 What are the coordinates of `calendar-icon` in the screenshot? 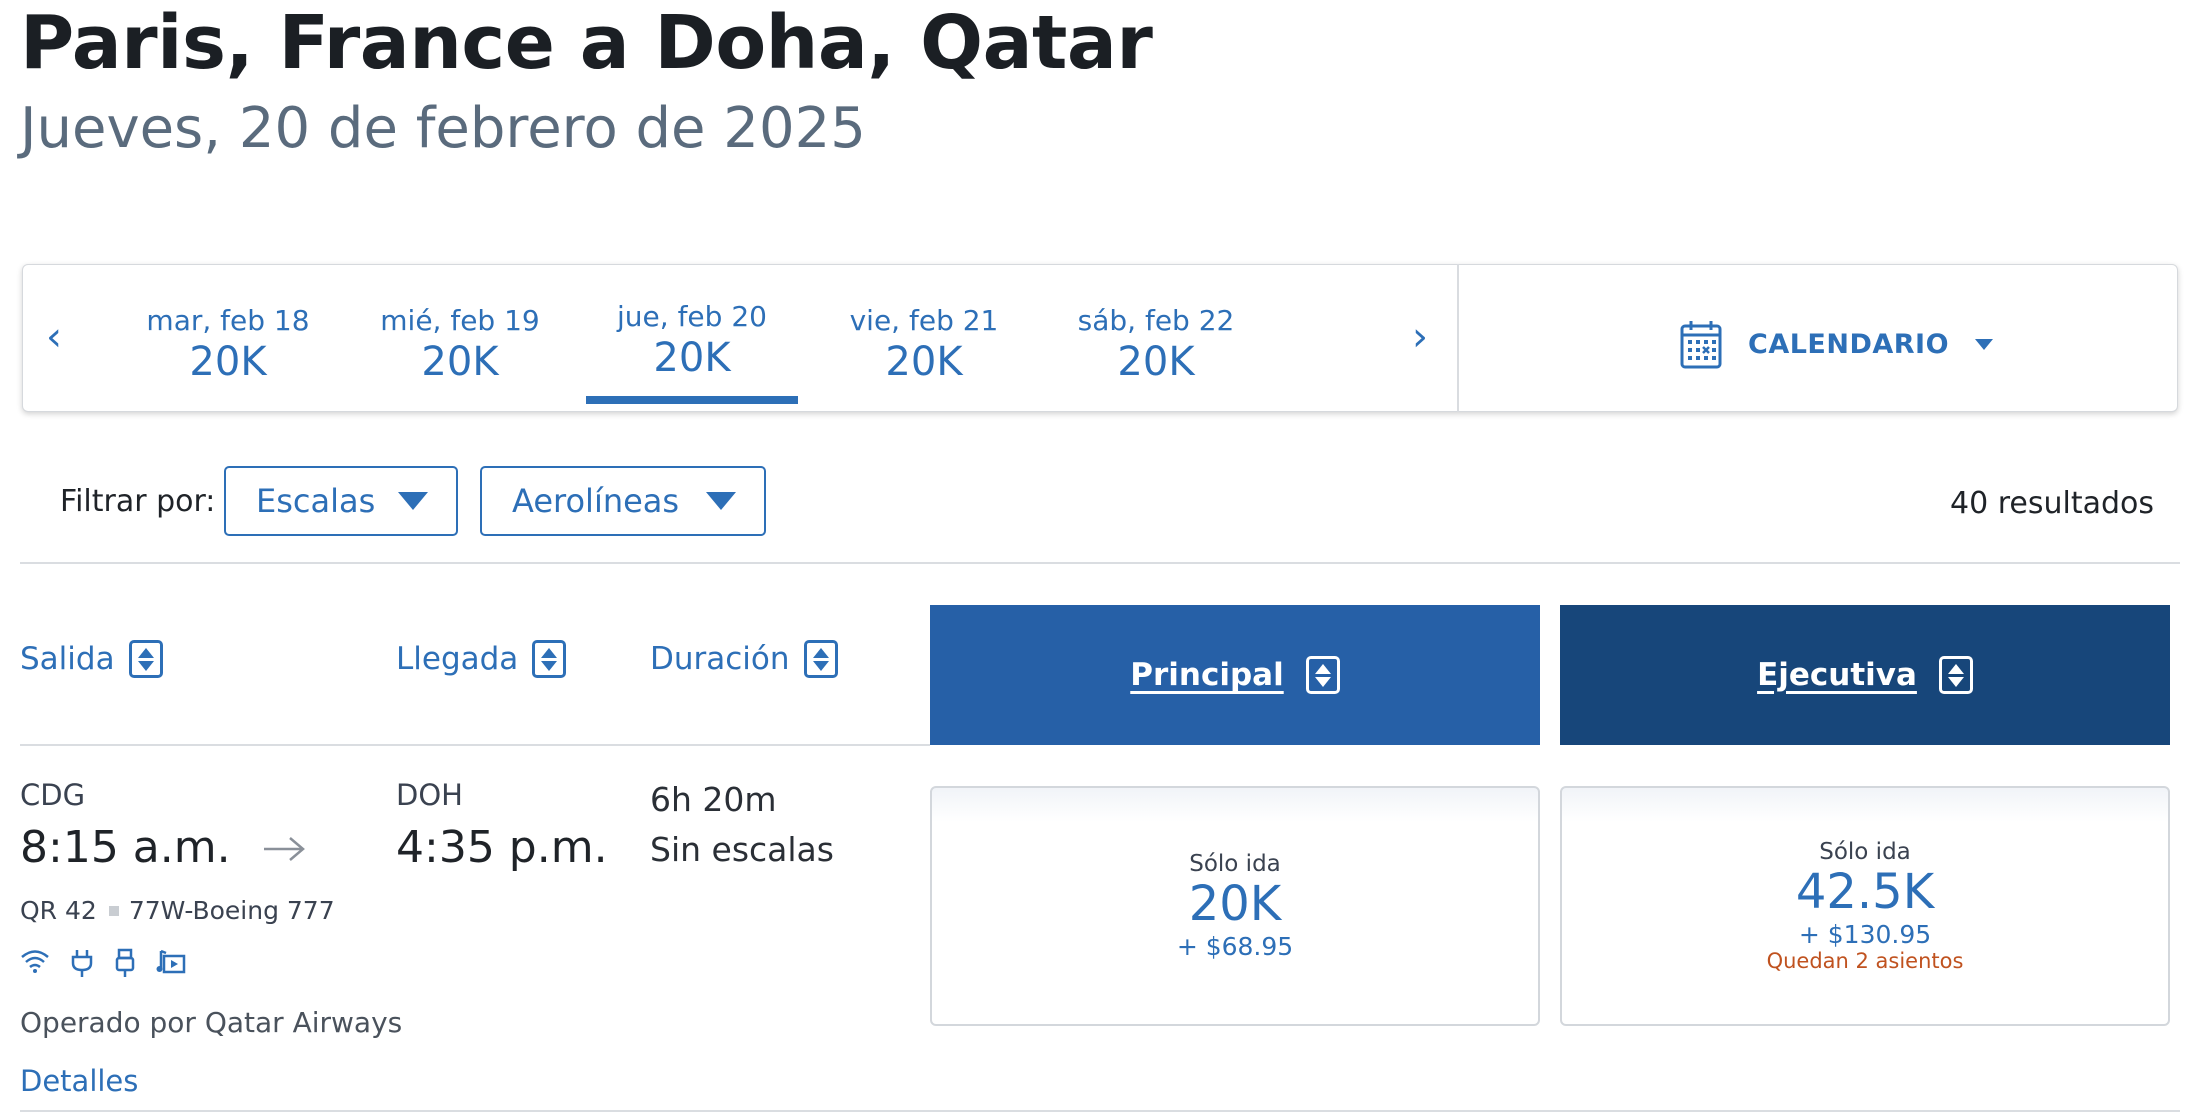 It's located at (1701, 345).